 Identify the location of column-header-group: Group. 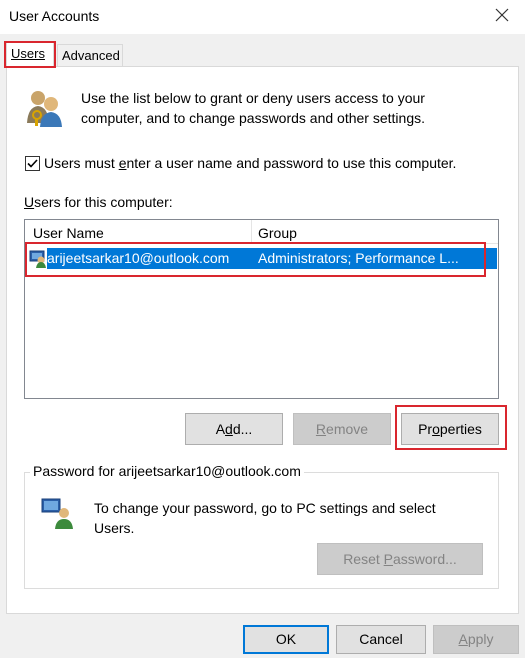
(277, 233).